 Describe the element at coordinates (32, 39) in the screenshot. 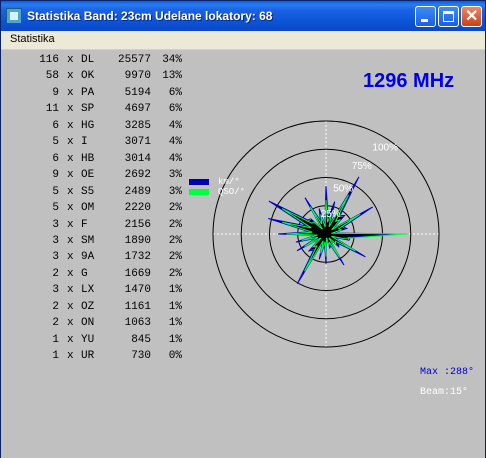

I see `menu-statistika: Statistika` at that location.